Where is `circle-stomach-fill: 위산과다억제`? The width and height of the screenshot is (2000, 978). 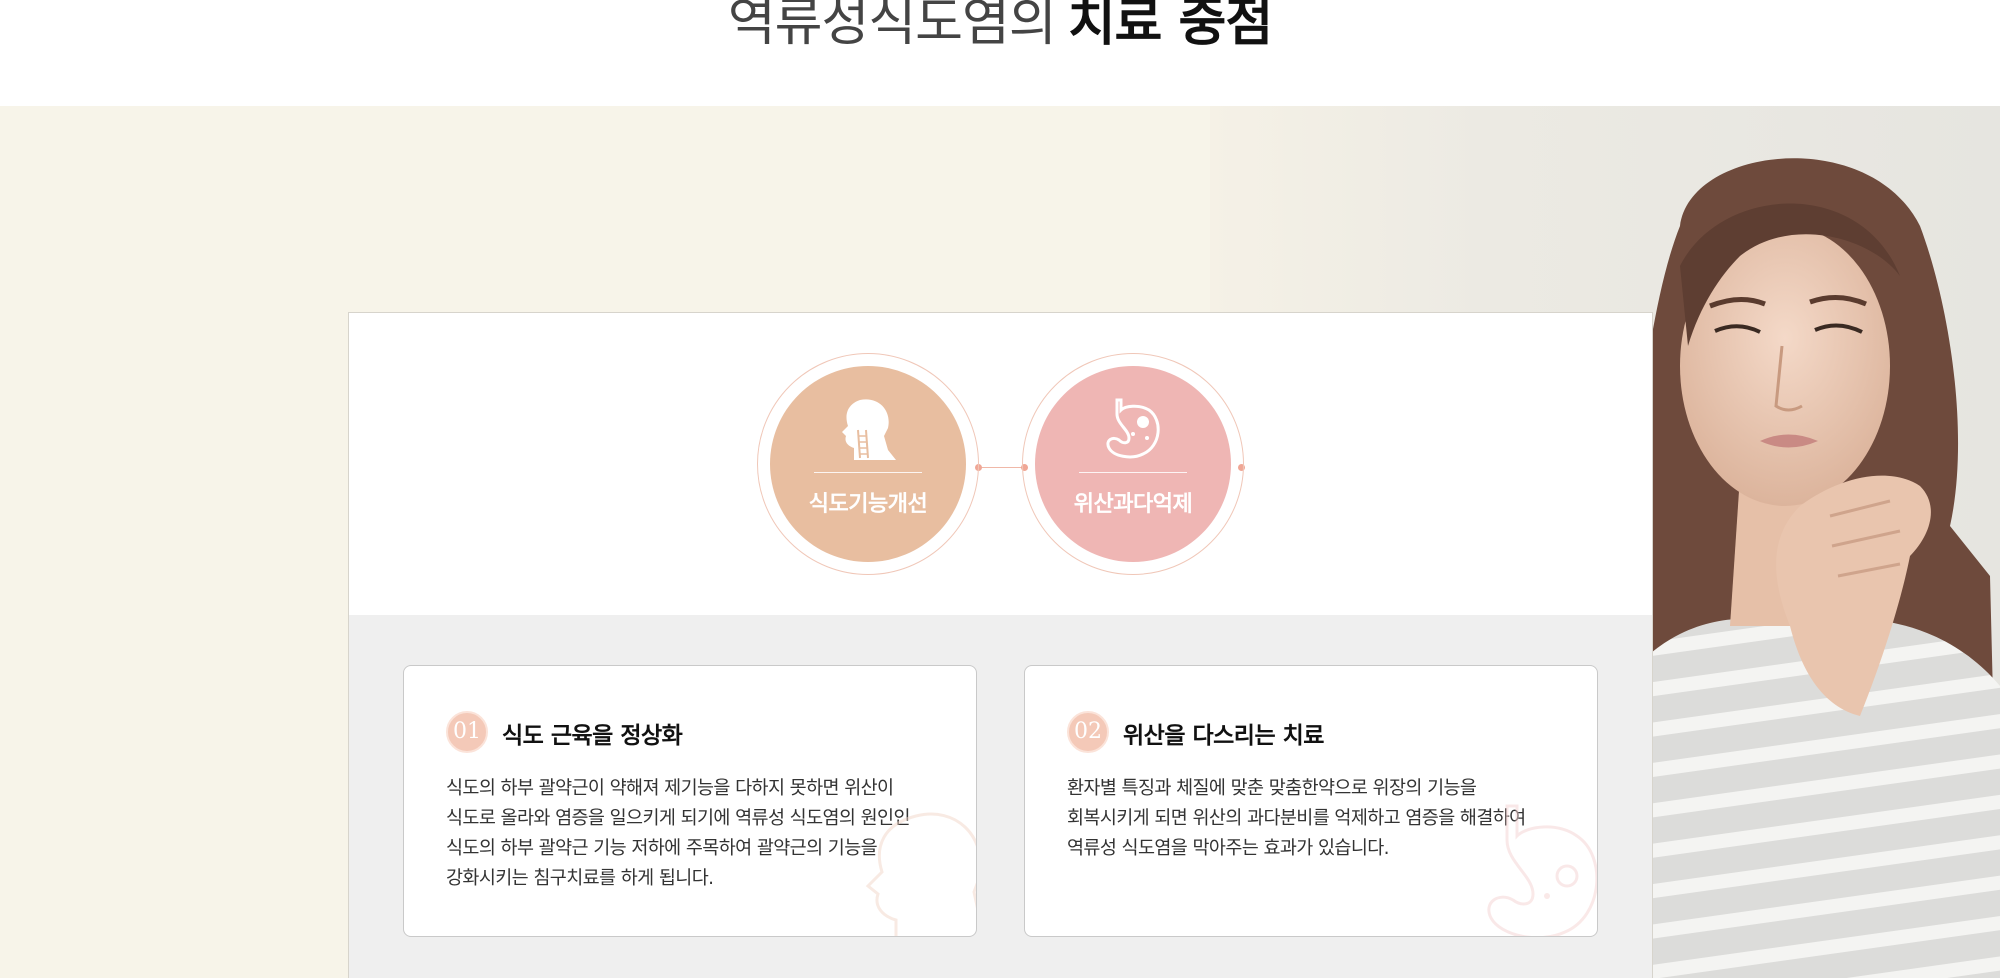
circle-stomach-fill: 위산과다억제 is located at coordinates (1133, 464).